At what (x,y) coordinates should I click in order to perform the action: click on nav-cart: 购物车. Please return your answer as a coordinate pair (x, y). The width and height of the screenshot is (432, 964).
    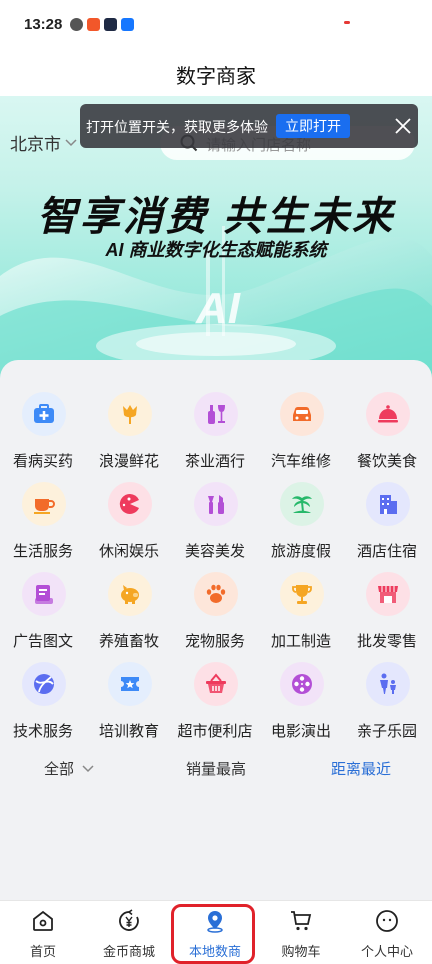
    Looking at the image, I should click on (301, 932).